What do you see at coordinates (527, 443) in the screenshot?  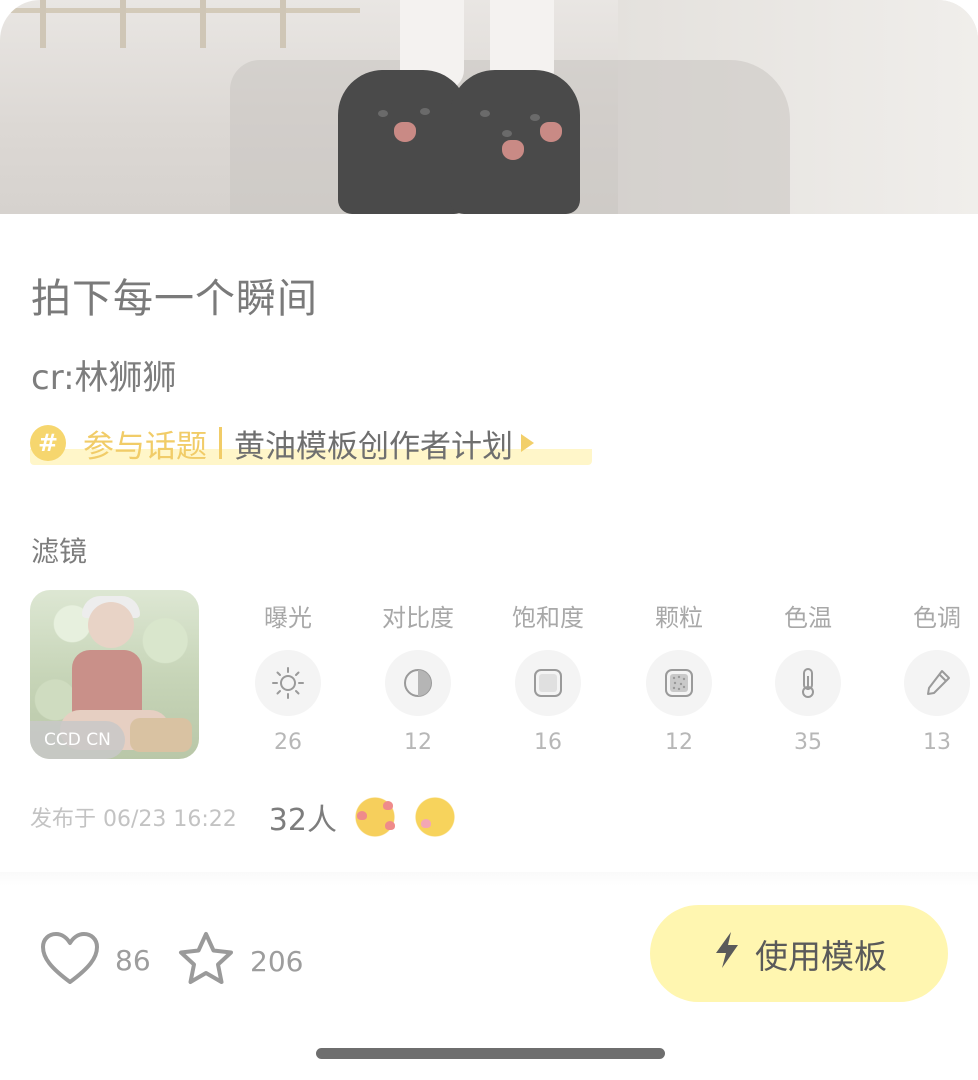 I see `play-arrow-icon` at bounding box center [527, 443].